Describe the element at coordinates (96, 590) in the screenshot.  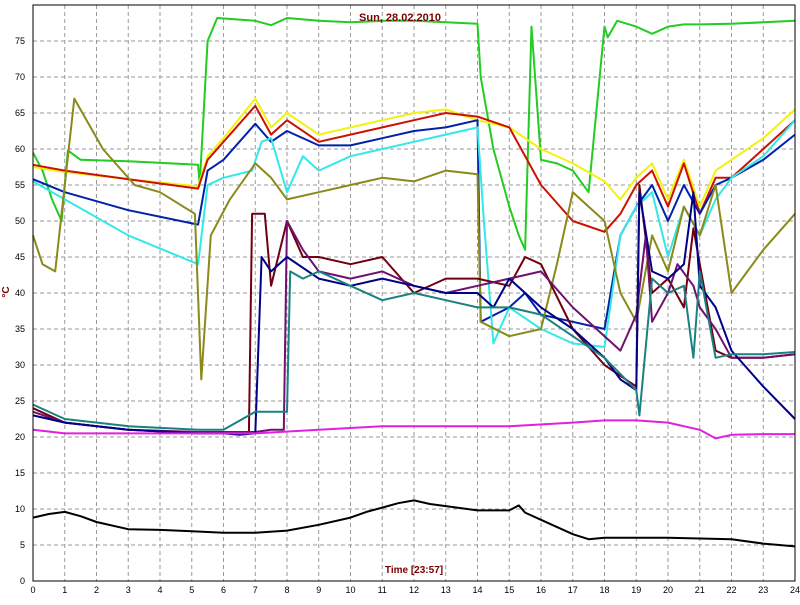
I see `x-tick-label: 2` at that location.